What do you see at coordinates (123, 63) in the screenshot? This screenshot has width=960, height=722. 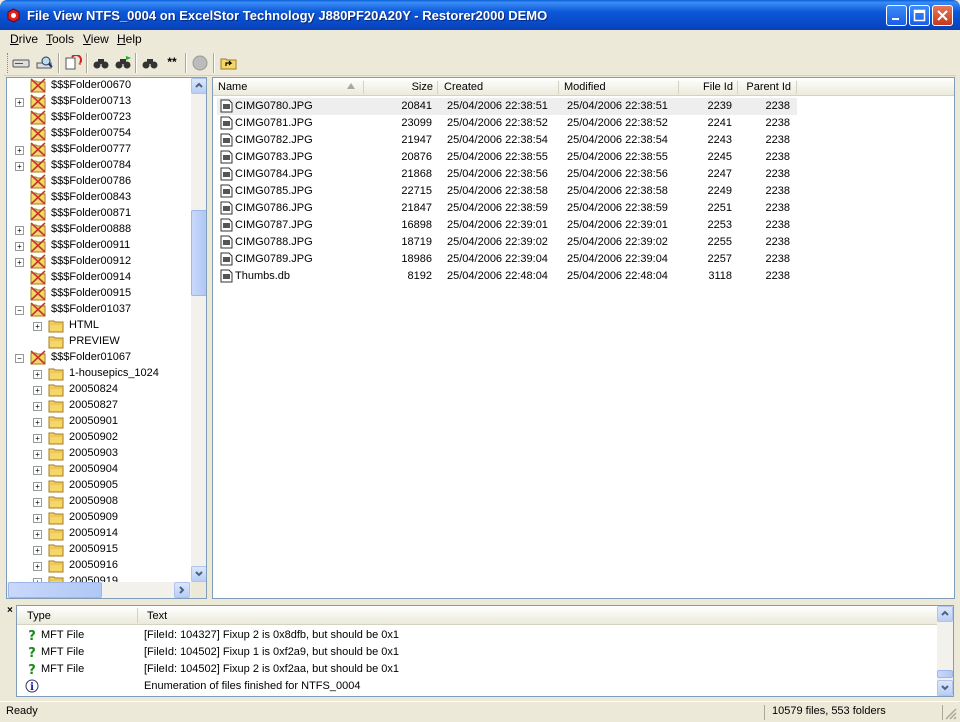 I see `find-next-button` at bounding box center [123, 63].